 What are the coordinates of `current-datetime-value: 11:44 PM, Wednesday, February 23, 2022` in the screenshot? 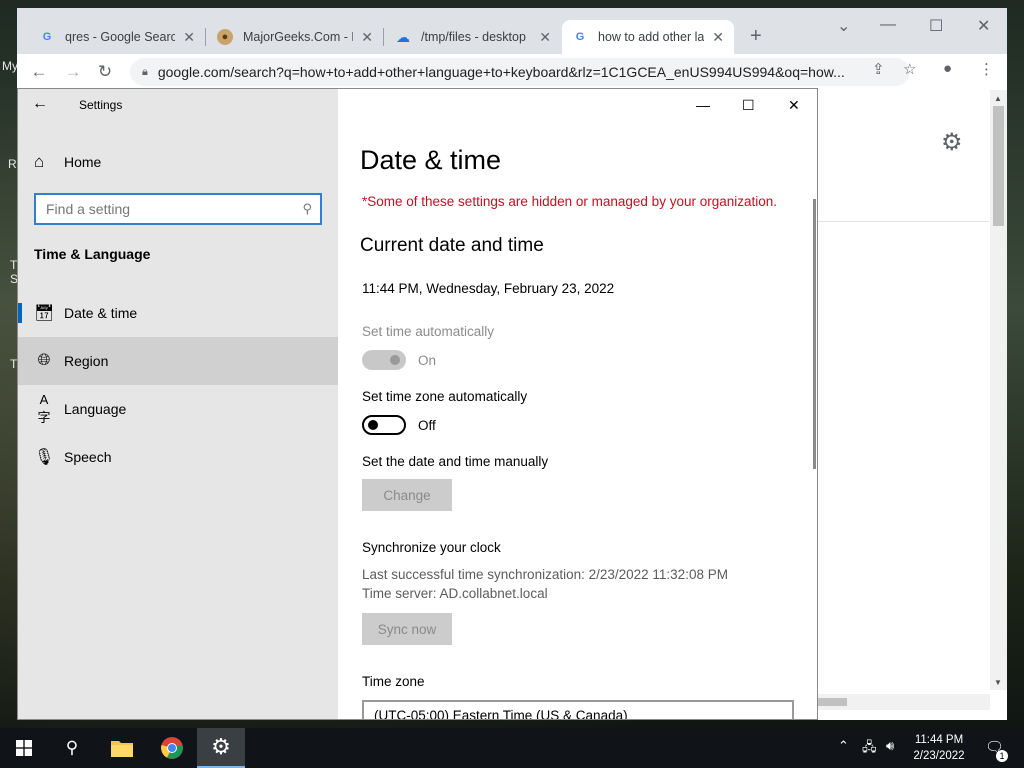 It's located at (488, 288).